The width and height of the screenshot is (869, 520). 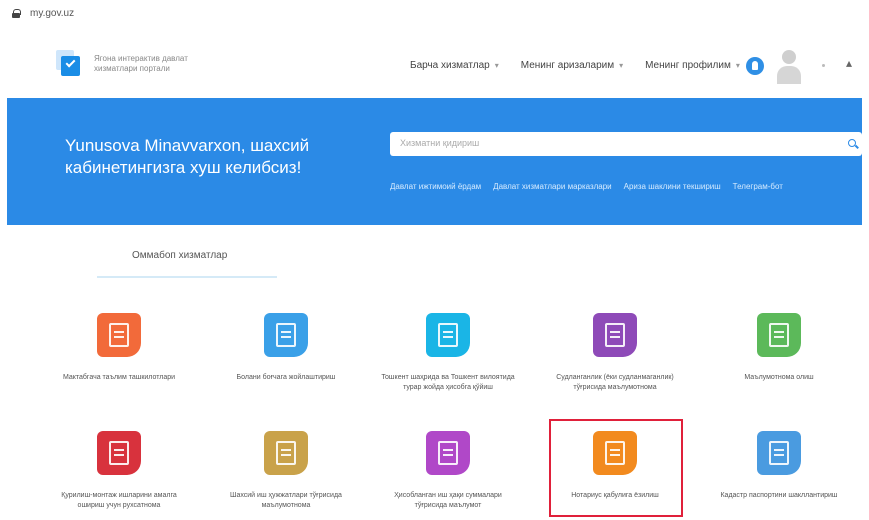 What do you see at coordinates (626, 144) in the screenshot?
I see `search-input: Хизматни қидириш` at bounding box center [626, 144].